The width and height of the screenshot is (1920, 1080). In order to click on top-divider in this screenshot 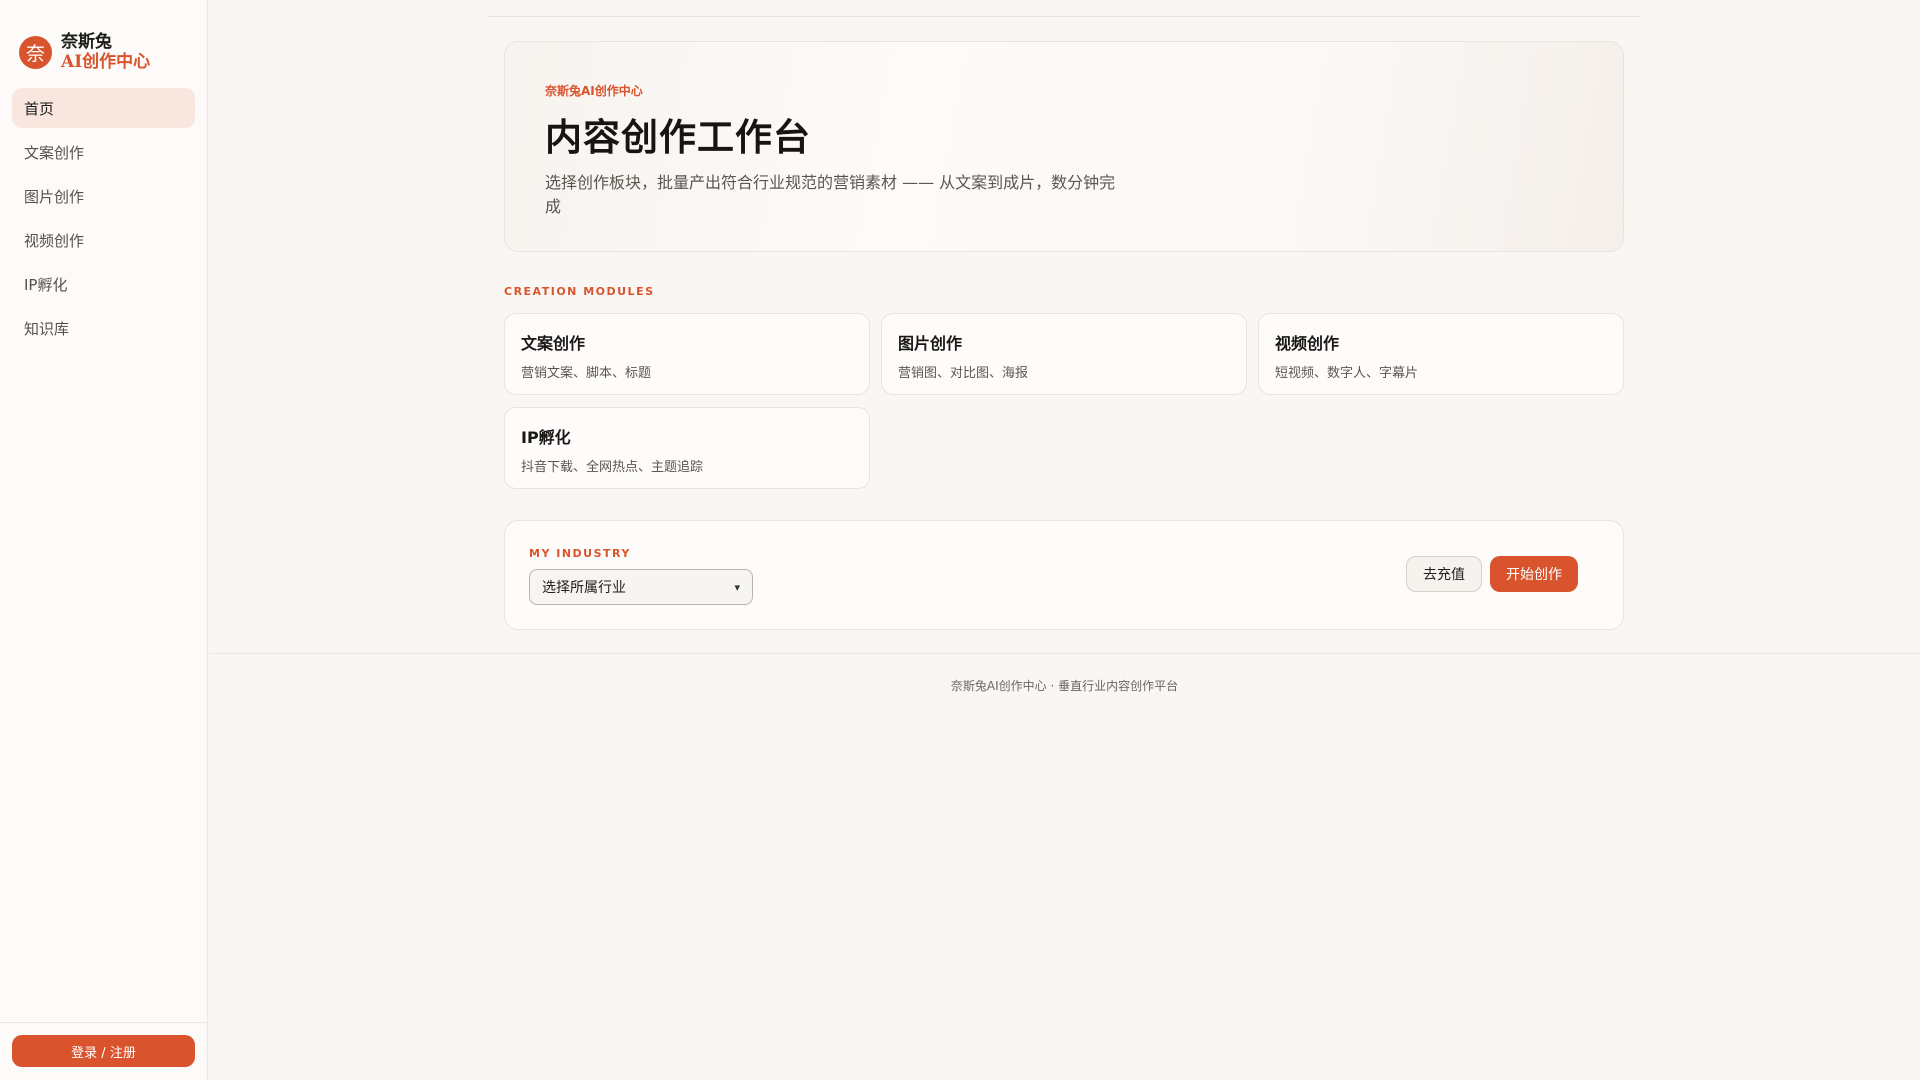, I will do `click(1064, 16)`.